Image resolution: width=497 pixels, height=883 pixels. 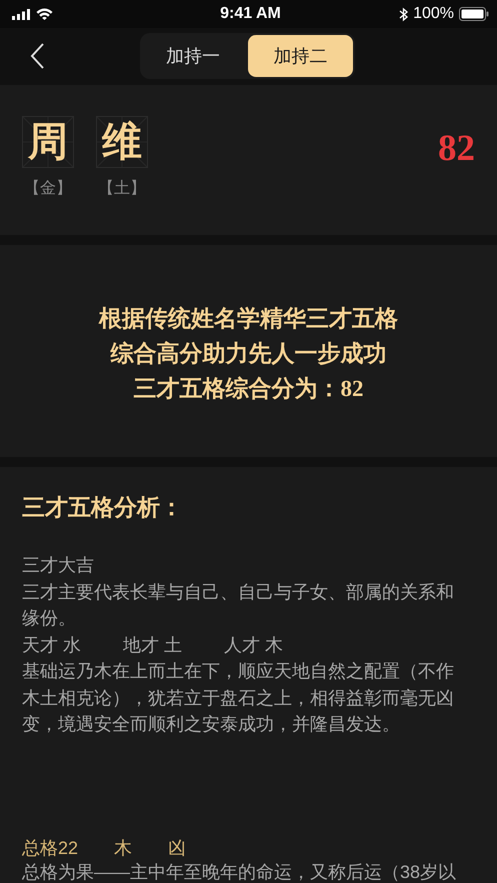 What do you see at coordinates (238, 698) in the screenshot?
I see `sancai-description: 基础运乃木在上而土在下，顺应天地自然之配置（不作木土相克论），犹若立于盘石之上，相得益彰而毫无凶变，境遇安全而顺利之安泰成功，并隆昌发达。` at bounding box center [238, 698].